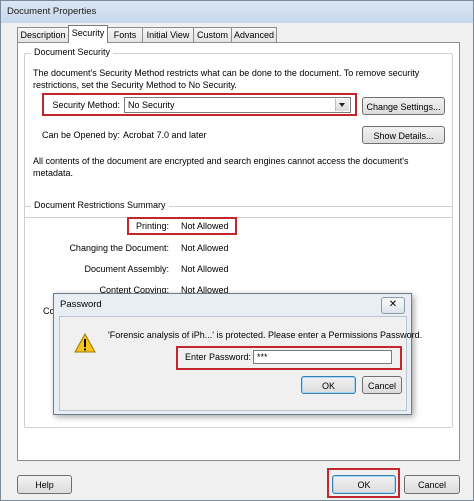 This screenshot has height=501, width=474. What do you see at coordinates (328, 385) in the screenshot?
I see `password-ok-button: OK` at bounding box center [328, 385].